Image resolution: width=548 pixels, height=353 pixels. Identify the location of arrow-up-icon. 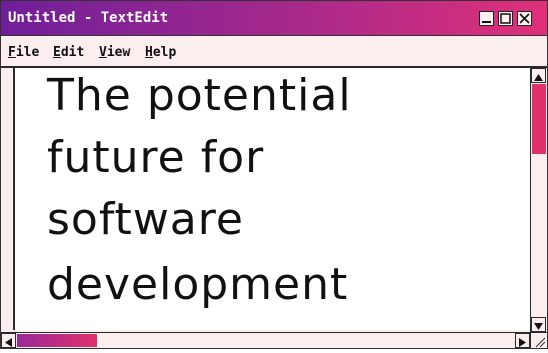
(538, 77).